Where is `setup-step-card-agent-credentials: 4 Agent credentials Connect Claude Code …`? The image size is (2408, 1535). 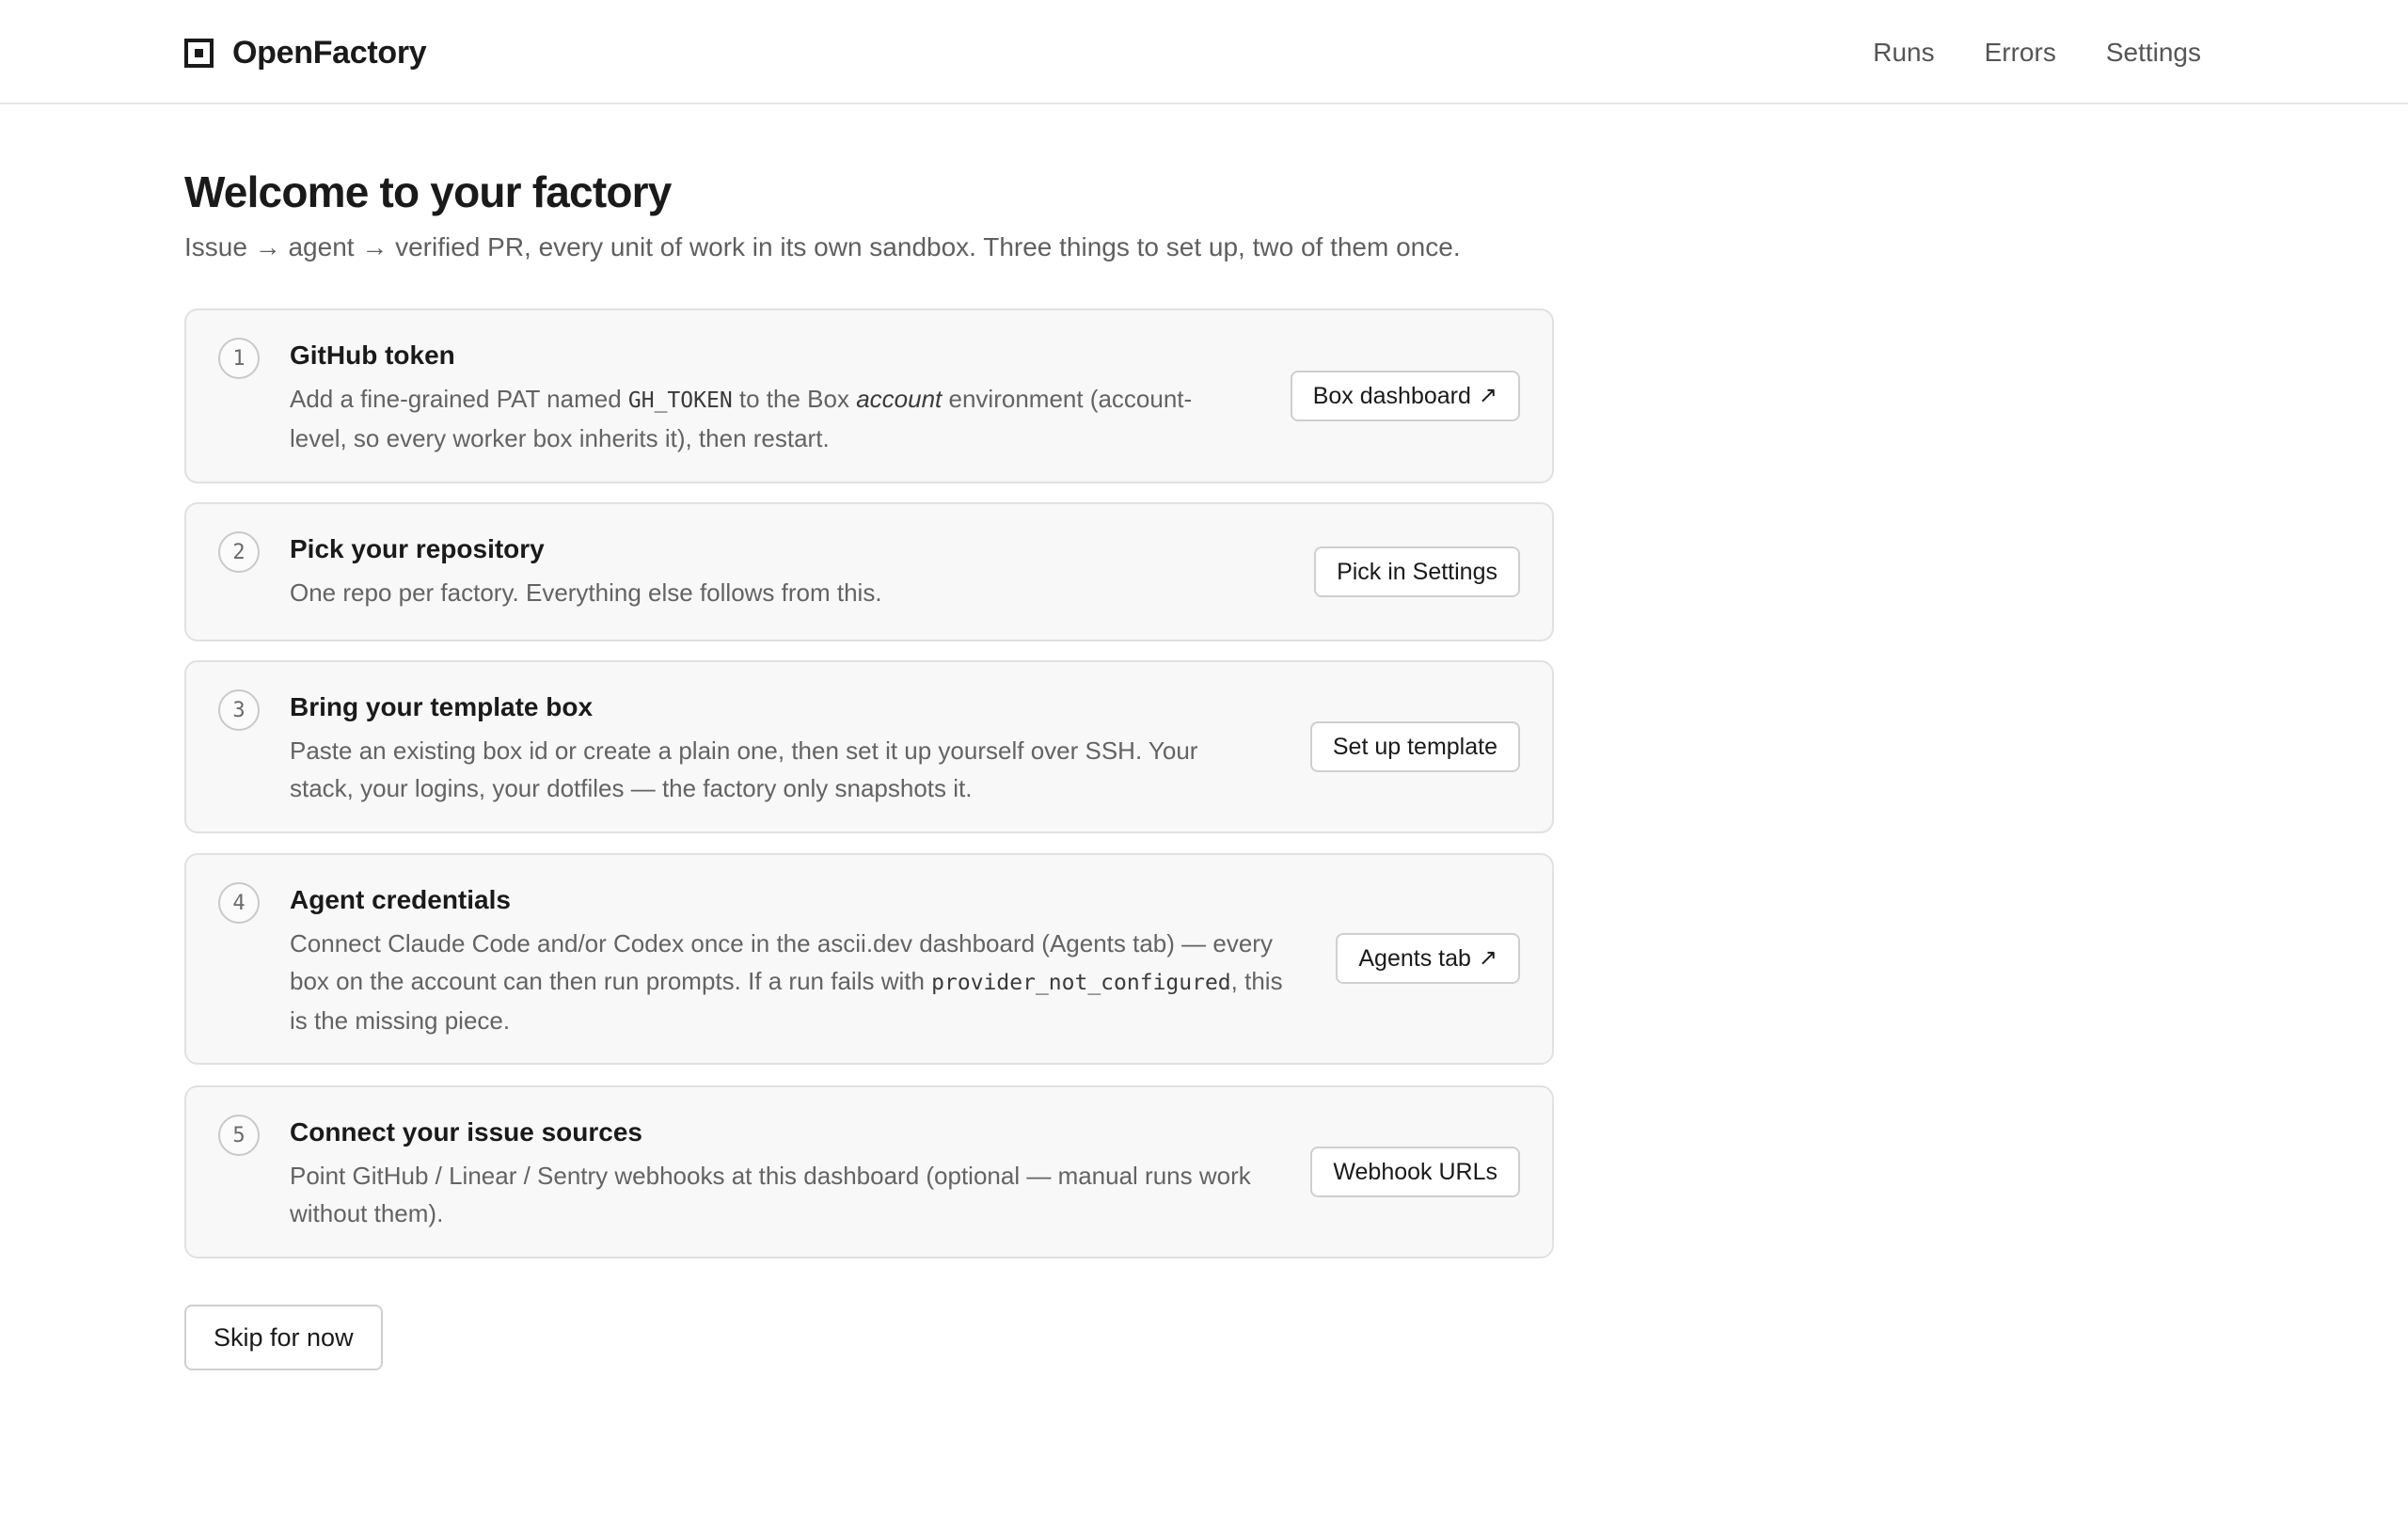 setup-step-card-agent-credentials: 4 Agent credentials Connect Claude Code … is located at coordinates (869, 959).